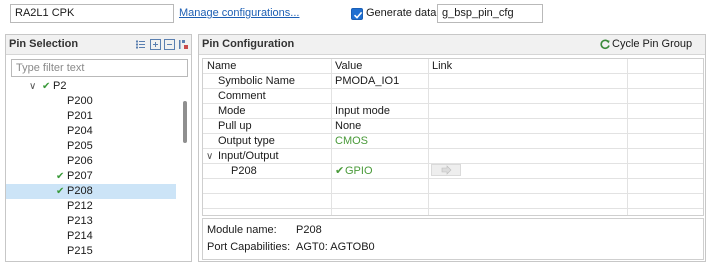  Describe the element at coordinates (244, 171) in the screenshot. I see `property-name: P208` at that location.